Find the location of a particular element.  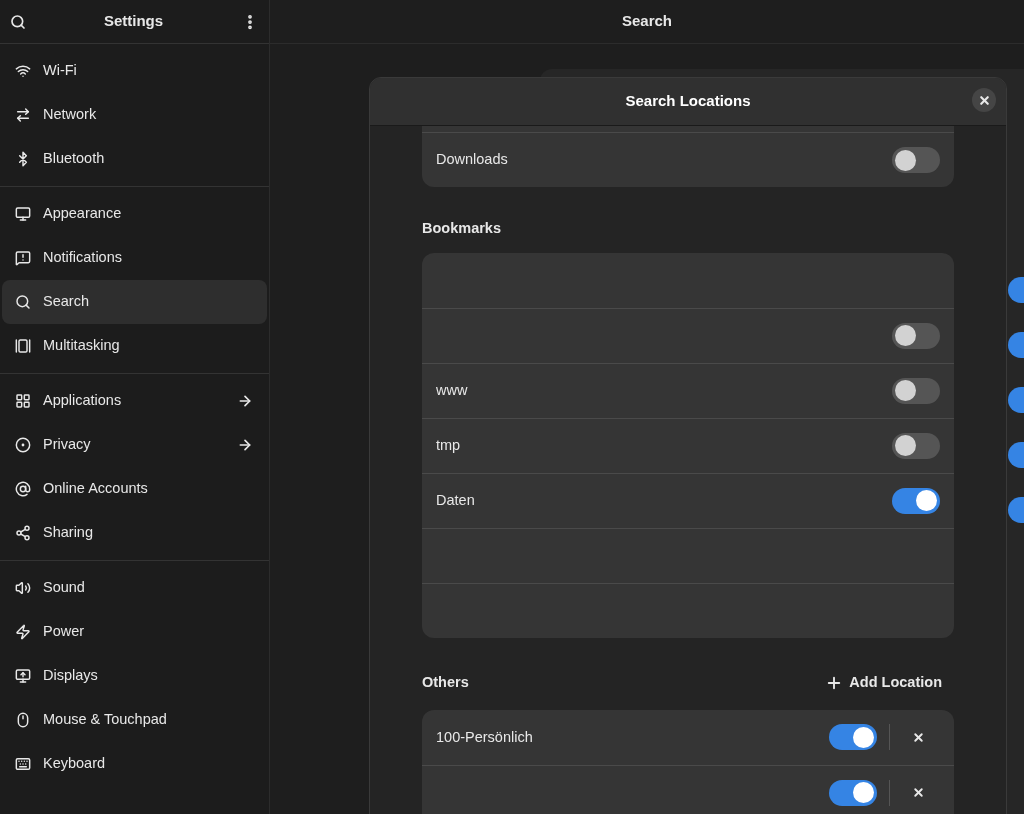

sidebar-item: Notifications is located at coordinates (134, 258).